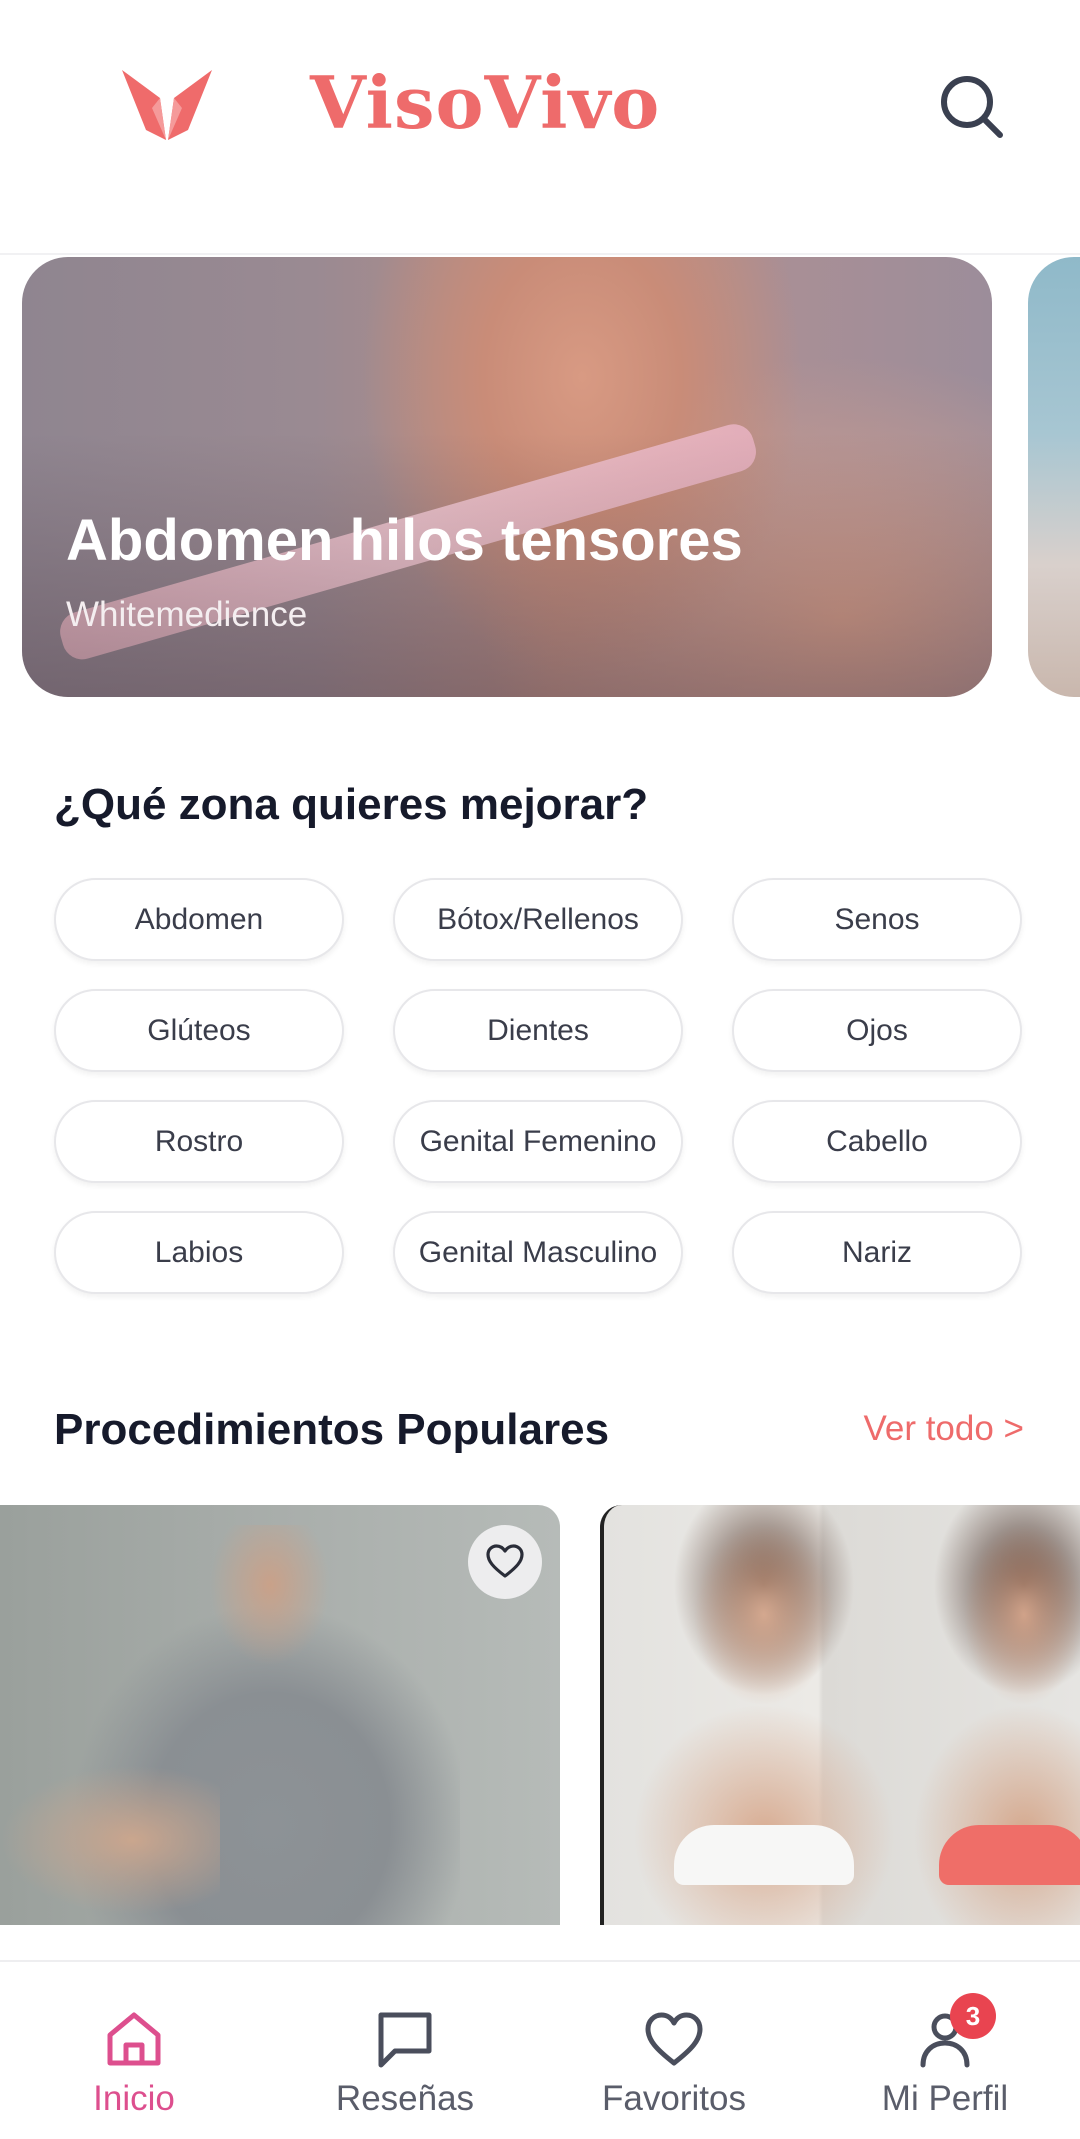  What do you see at coordinates (134, 2098) in the screenshot?
I see `nav-label: Inicio` at bounding box center [134, 2098].